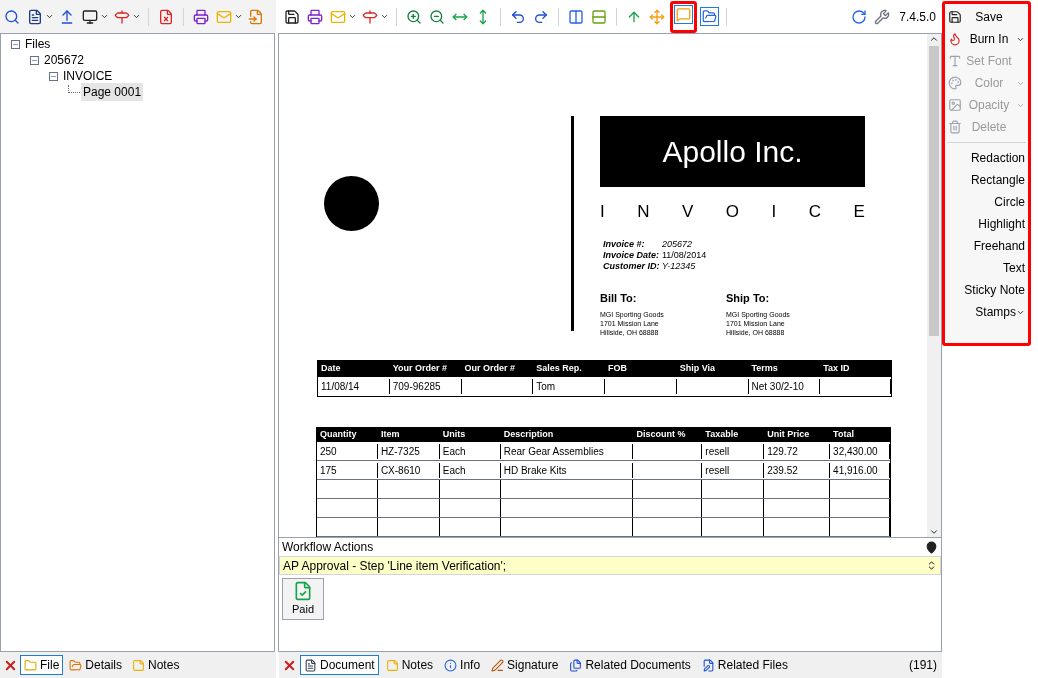  Describe the element at coordinates (955, 83) in the screenshot. I see `palette-icon` at that location.